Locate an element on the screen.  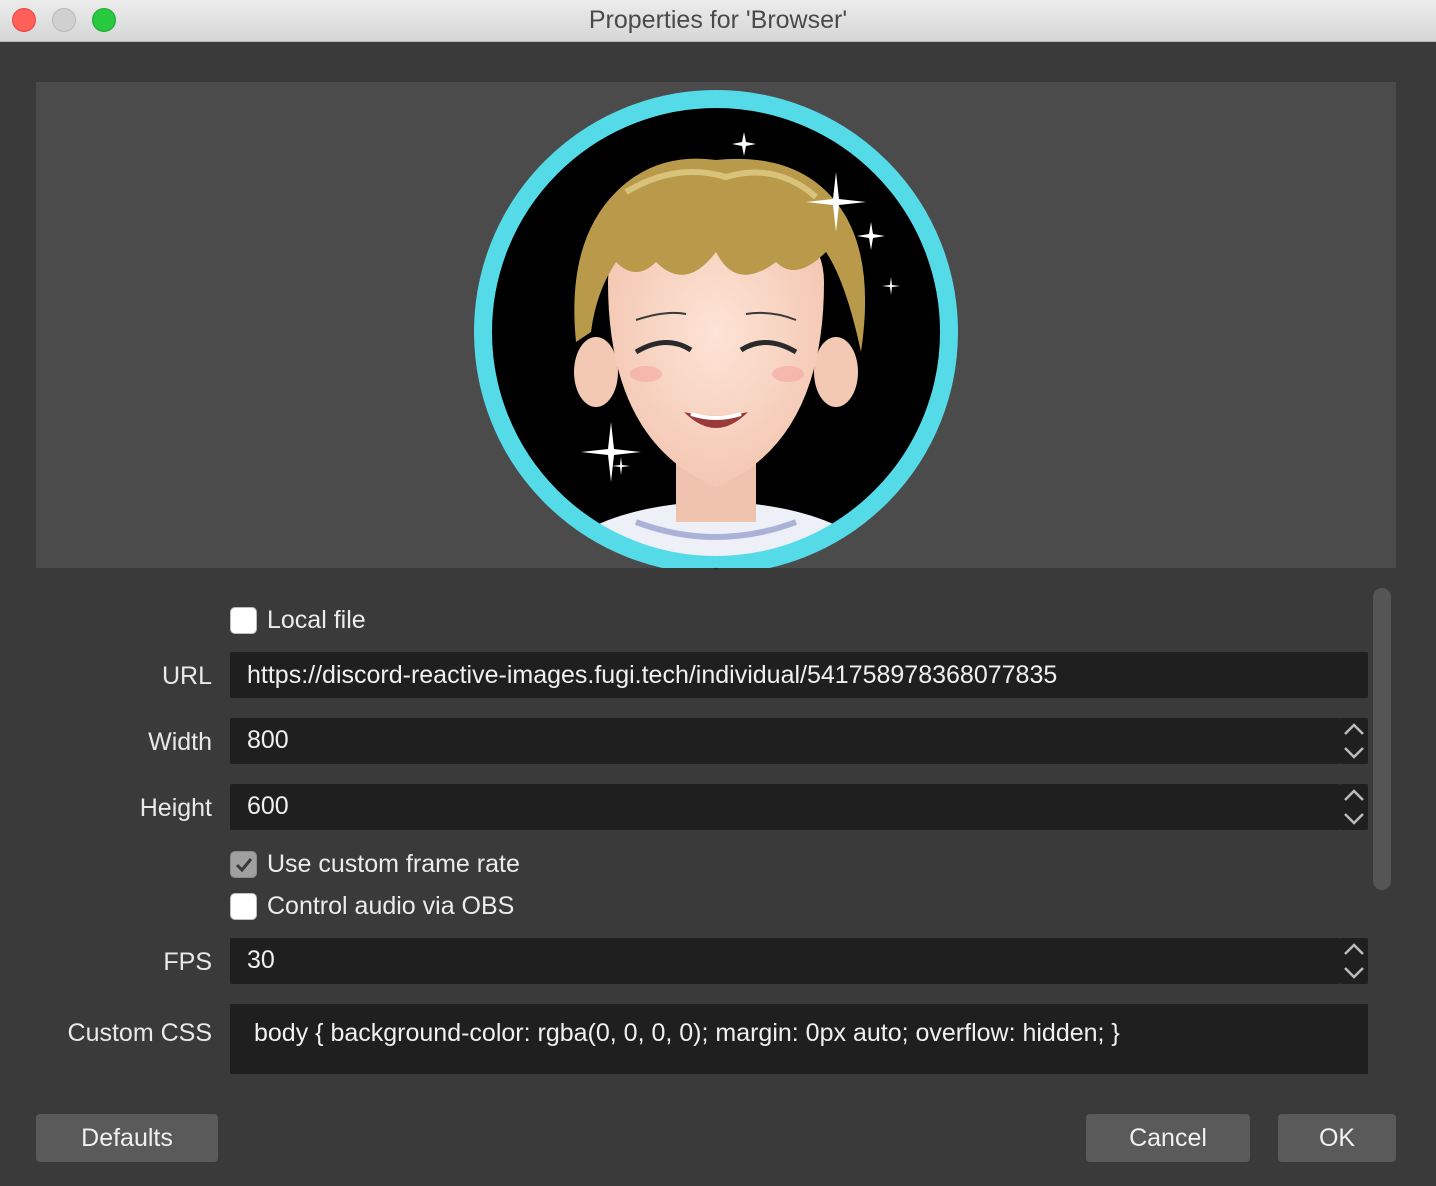
width-input: 800 is located at coordinates (785, 741).